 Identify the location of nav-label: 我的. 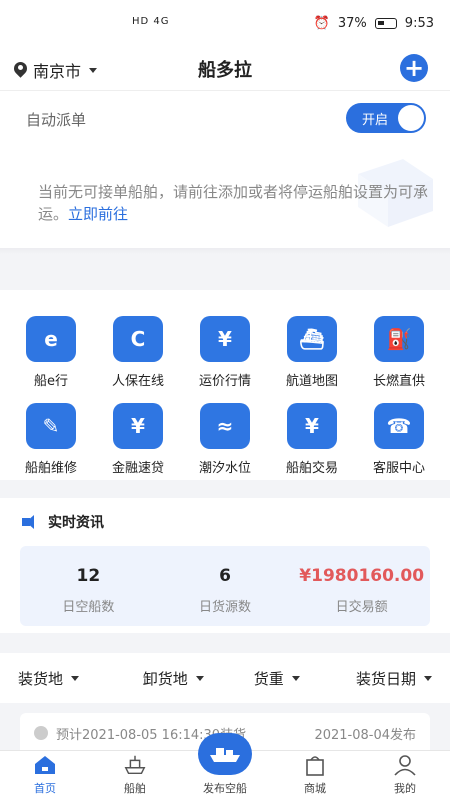
(405, 788).